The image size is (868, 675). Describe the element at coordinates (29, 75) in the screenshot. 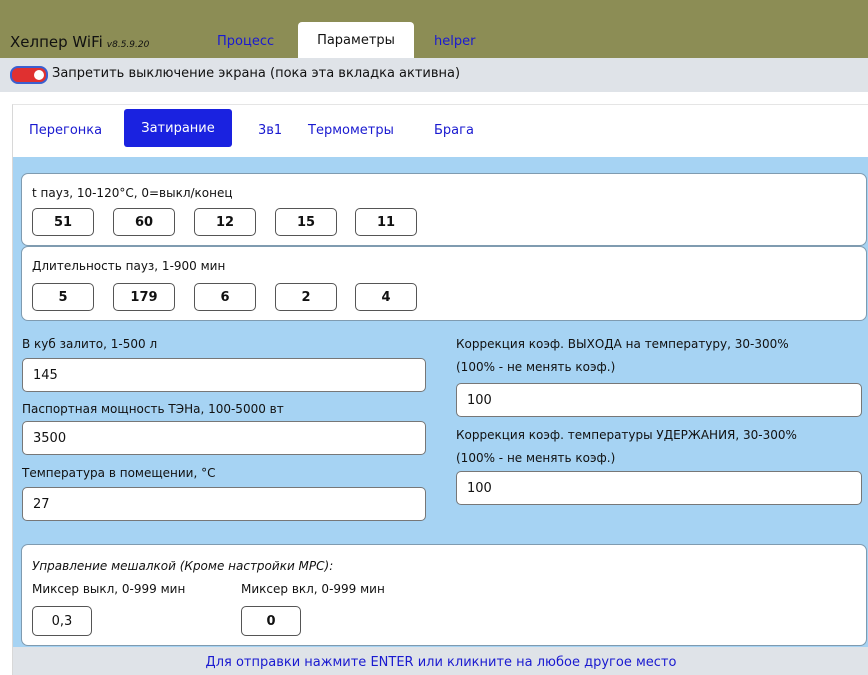

I see `screen-lock-toggle` at that location.